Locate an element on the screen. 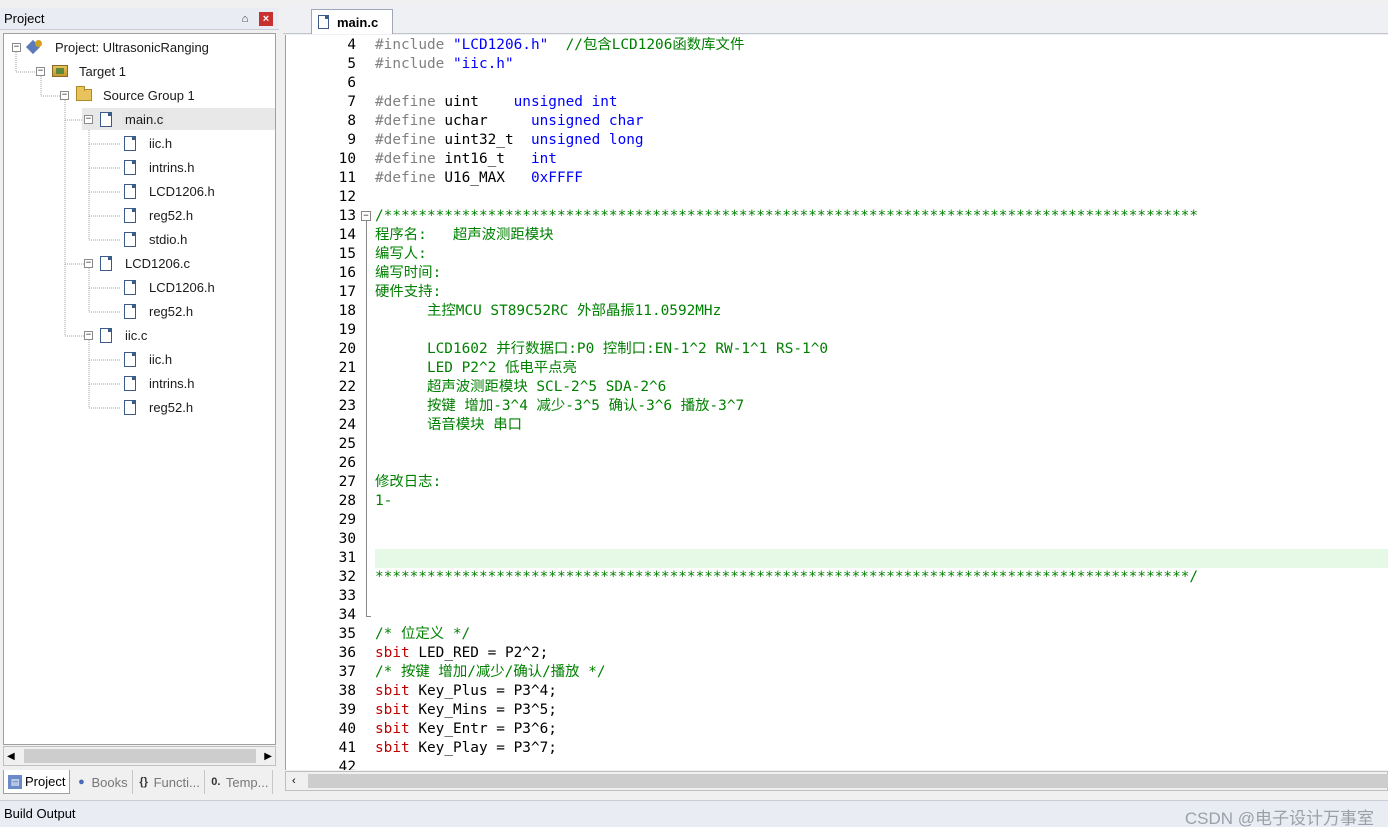 The height and width of the screenshot is (833, 1388). scroll-left-arrow-icon: ◀ is located at coordinates (11, 756).